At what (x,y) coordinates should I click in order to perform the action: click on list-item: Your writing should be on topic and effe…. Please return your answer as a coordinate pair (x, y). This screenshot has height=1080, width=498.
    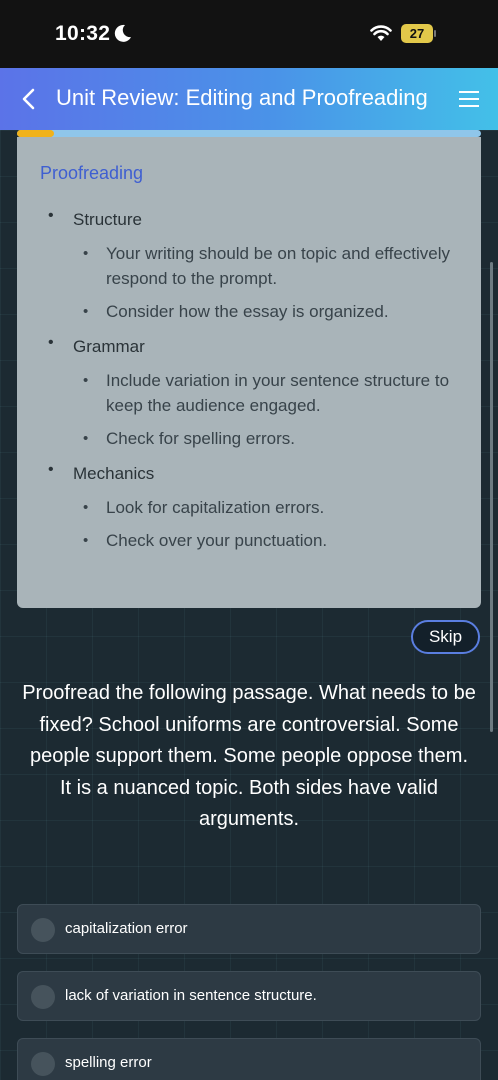
    Looking at the image, I should click on (266, 266).